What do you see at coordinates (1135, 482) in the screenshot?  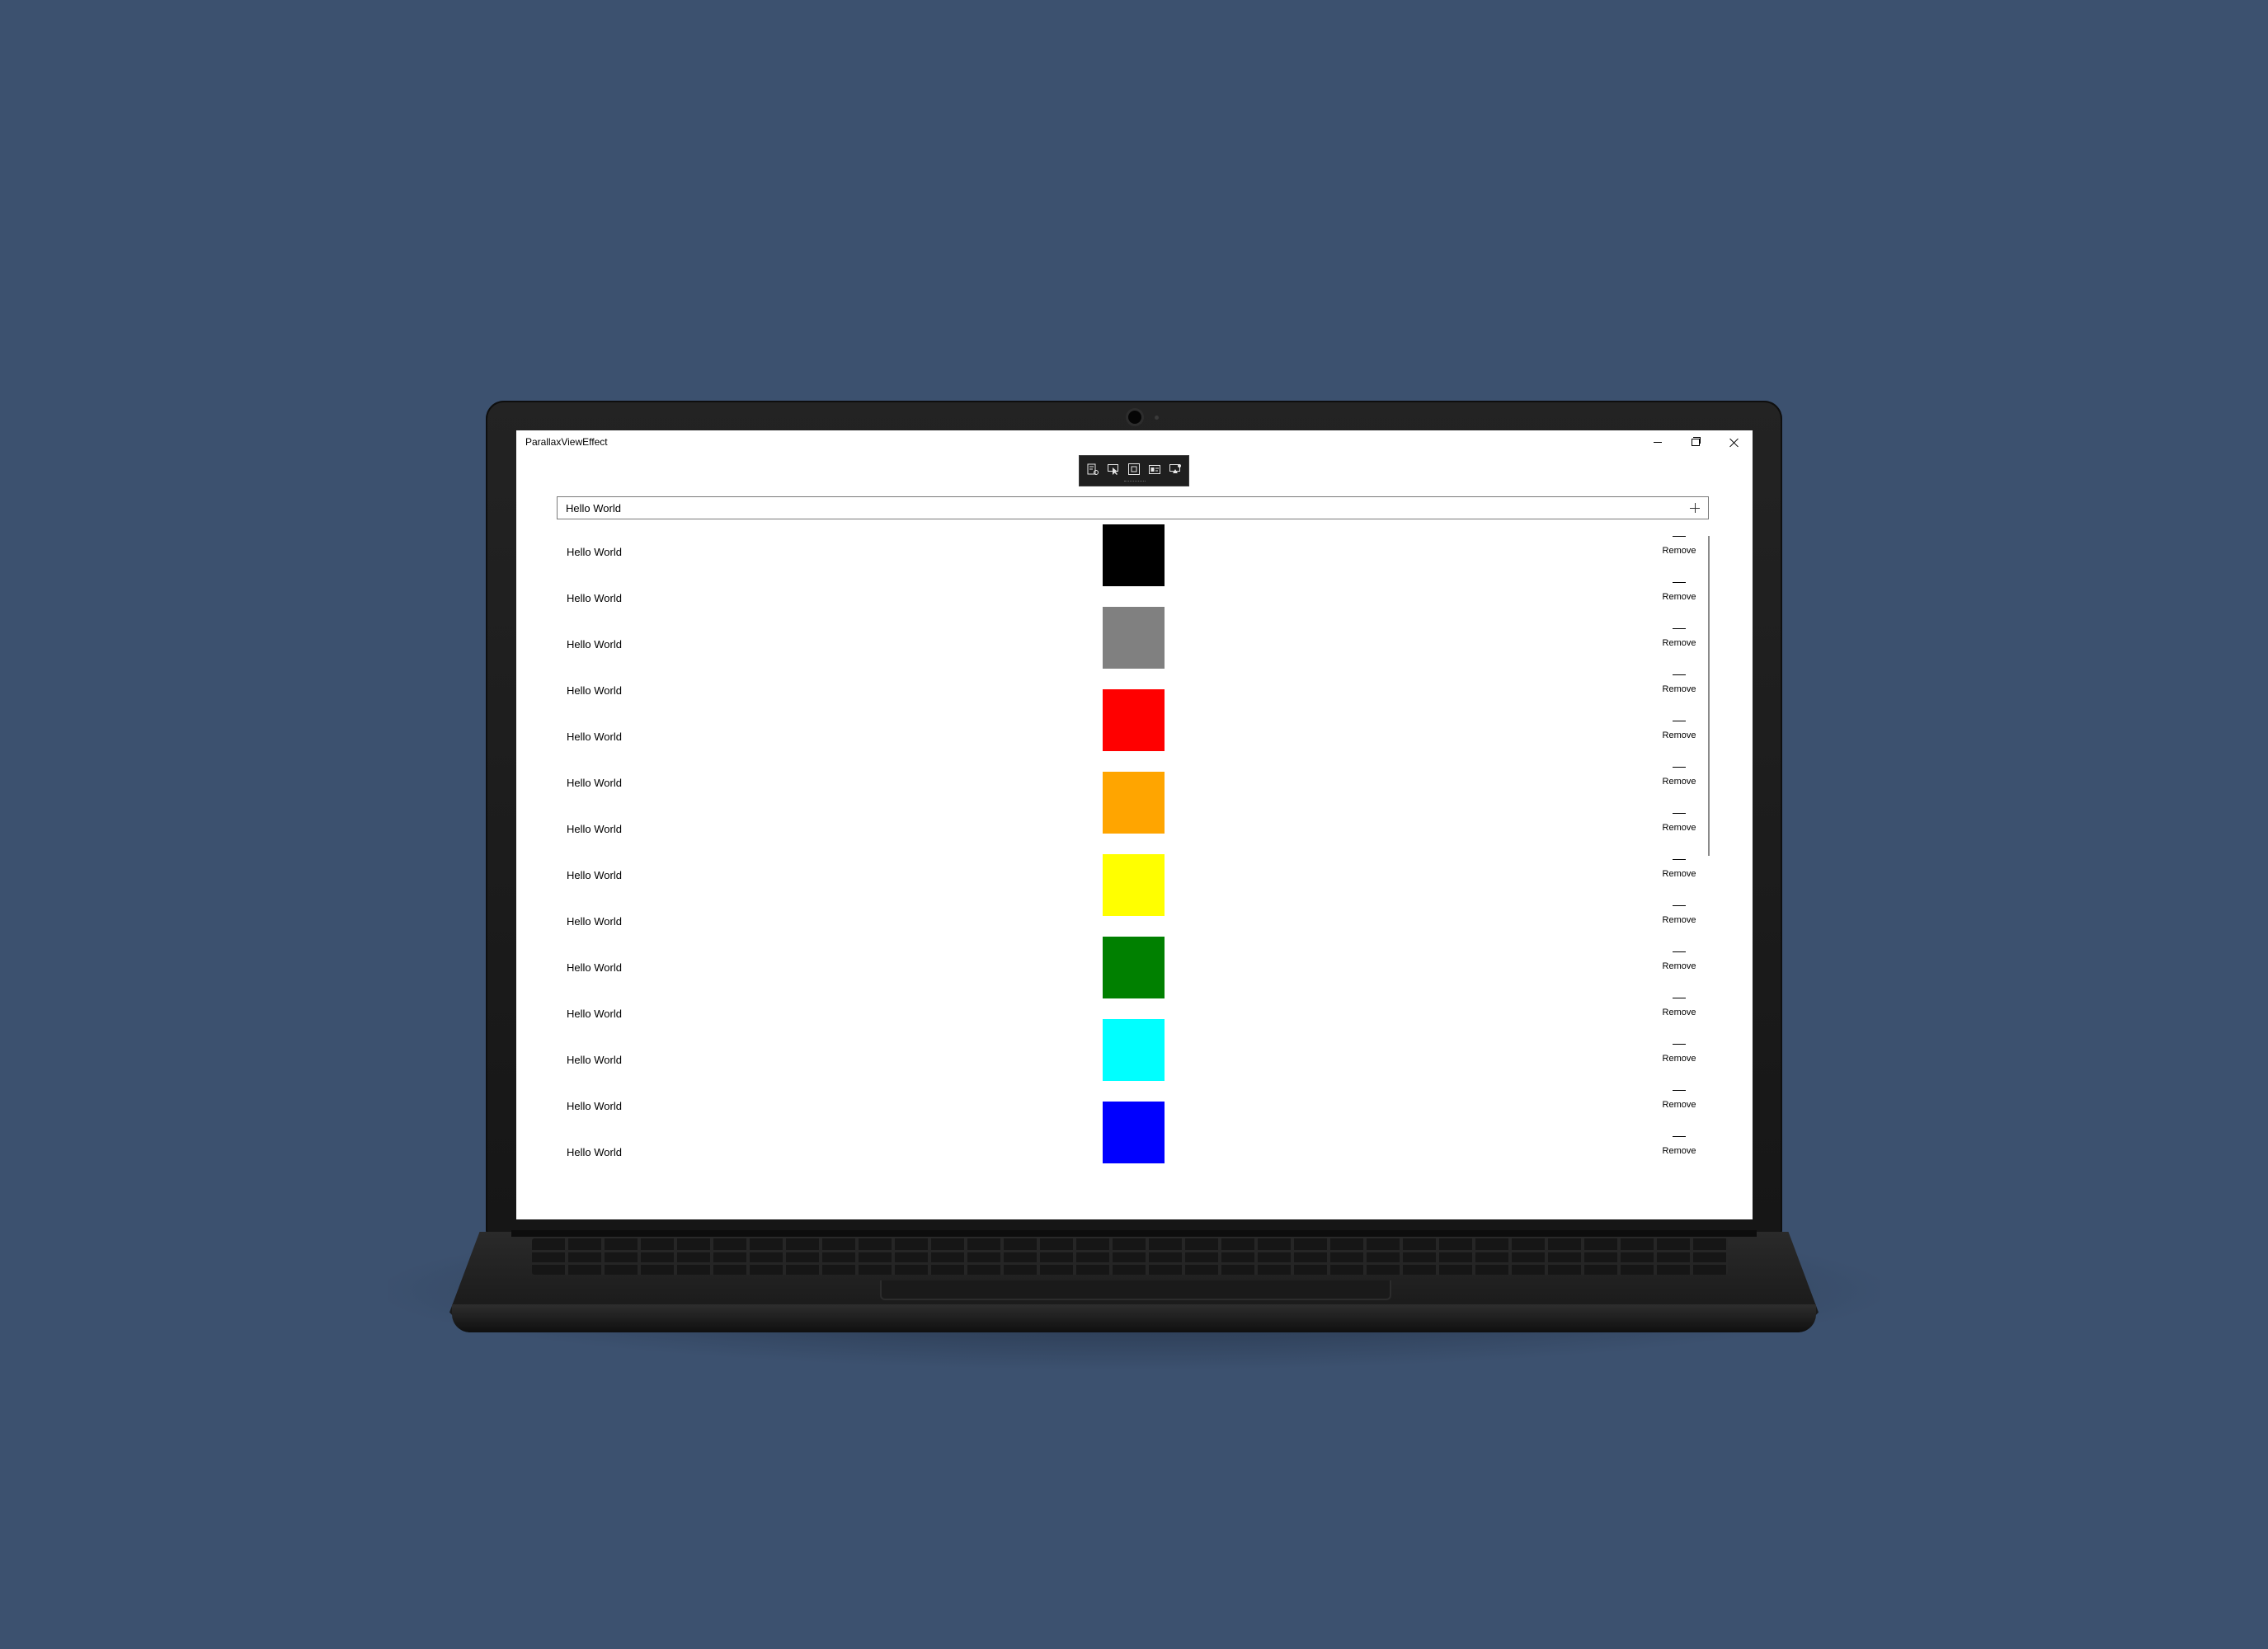 I see `toolbar-grip` at bounding box center [1135, 482].